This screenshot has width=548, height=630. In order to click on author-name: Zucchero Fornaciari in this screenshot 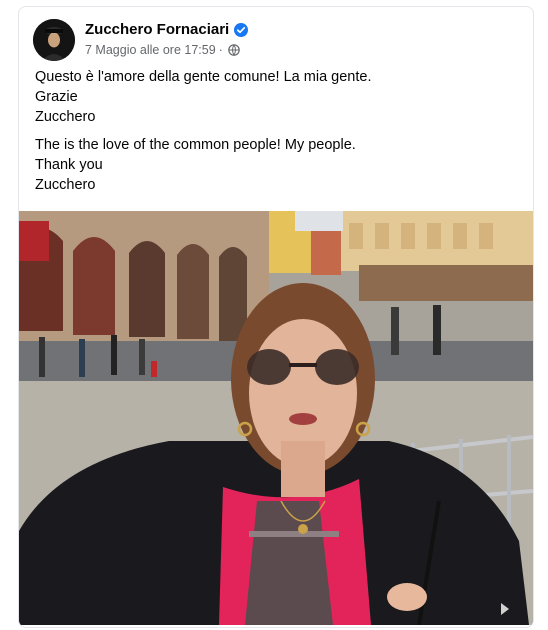, I will do `click(157, 29)`.